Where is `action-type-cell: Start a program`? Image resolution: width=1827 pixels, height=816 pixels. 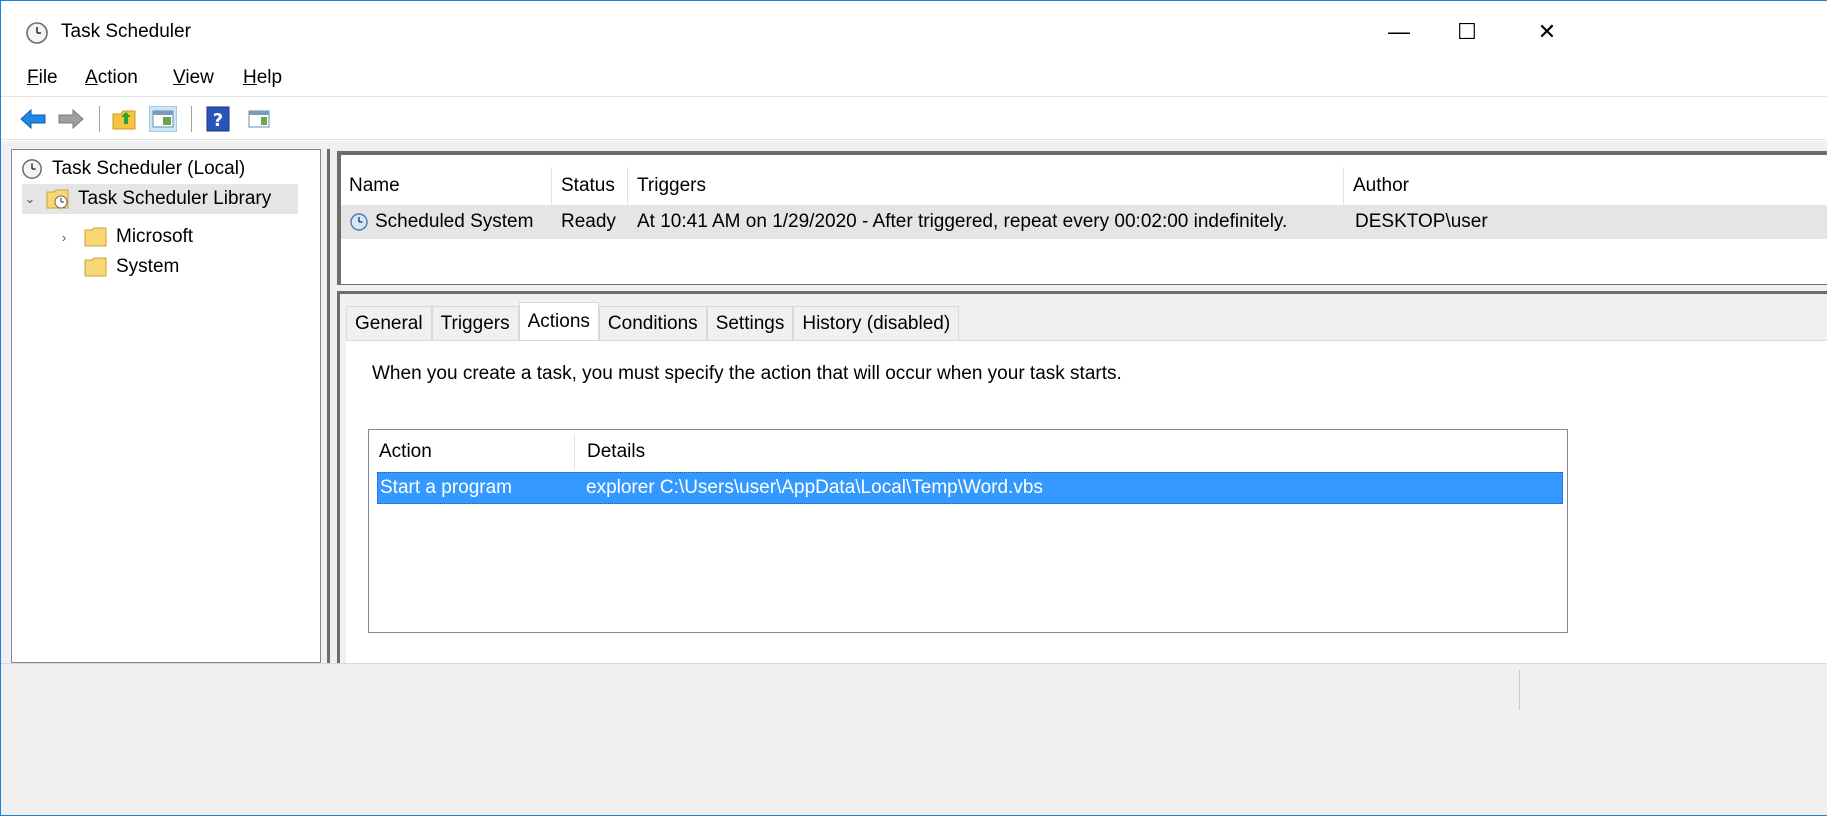
action-type-cell: Start a program is located at coordinates (446, 487).